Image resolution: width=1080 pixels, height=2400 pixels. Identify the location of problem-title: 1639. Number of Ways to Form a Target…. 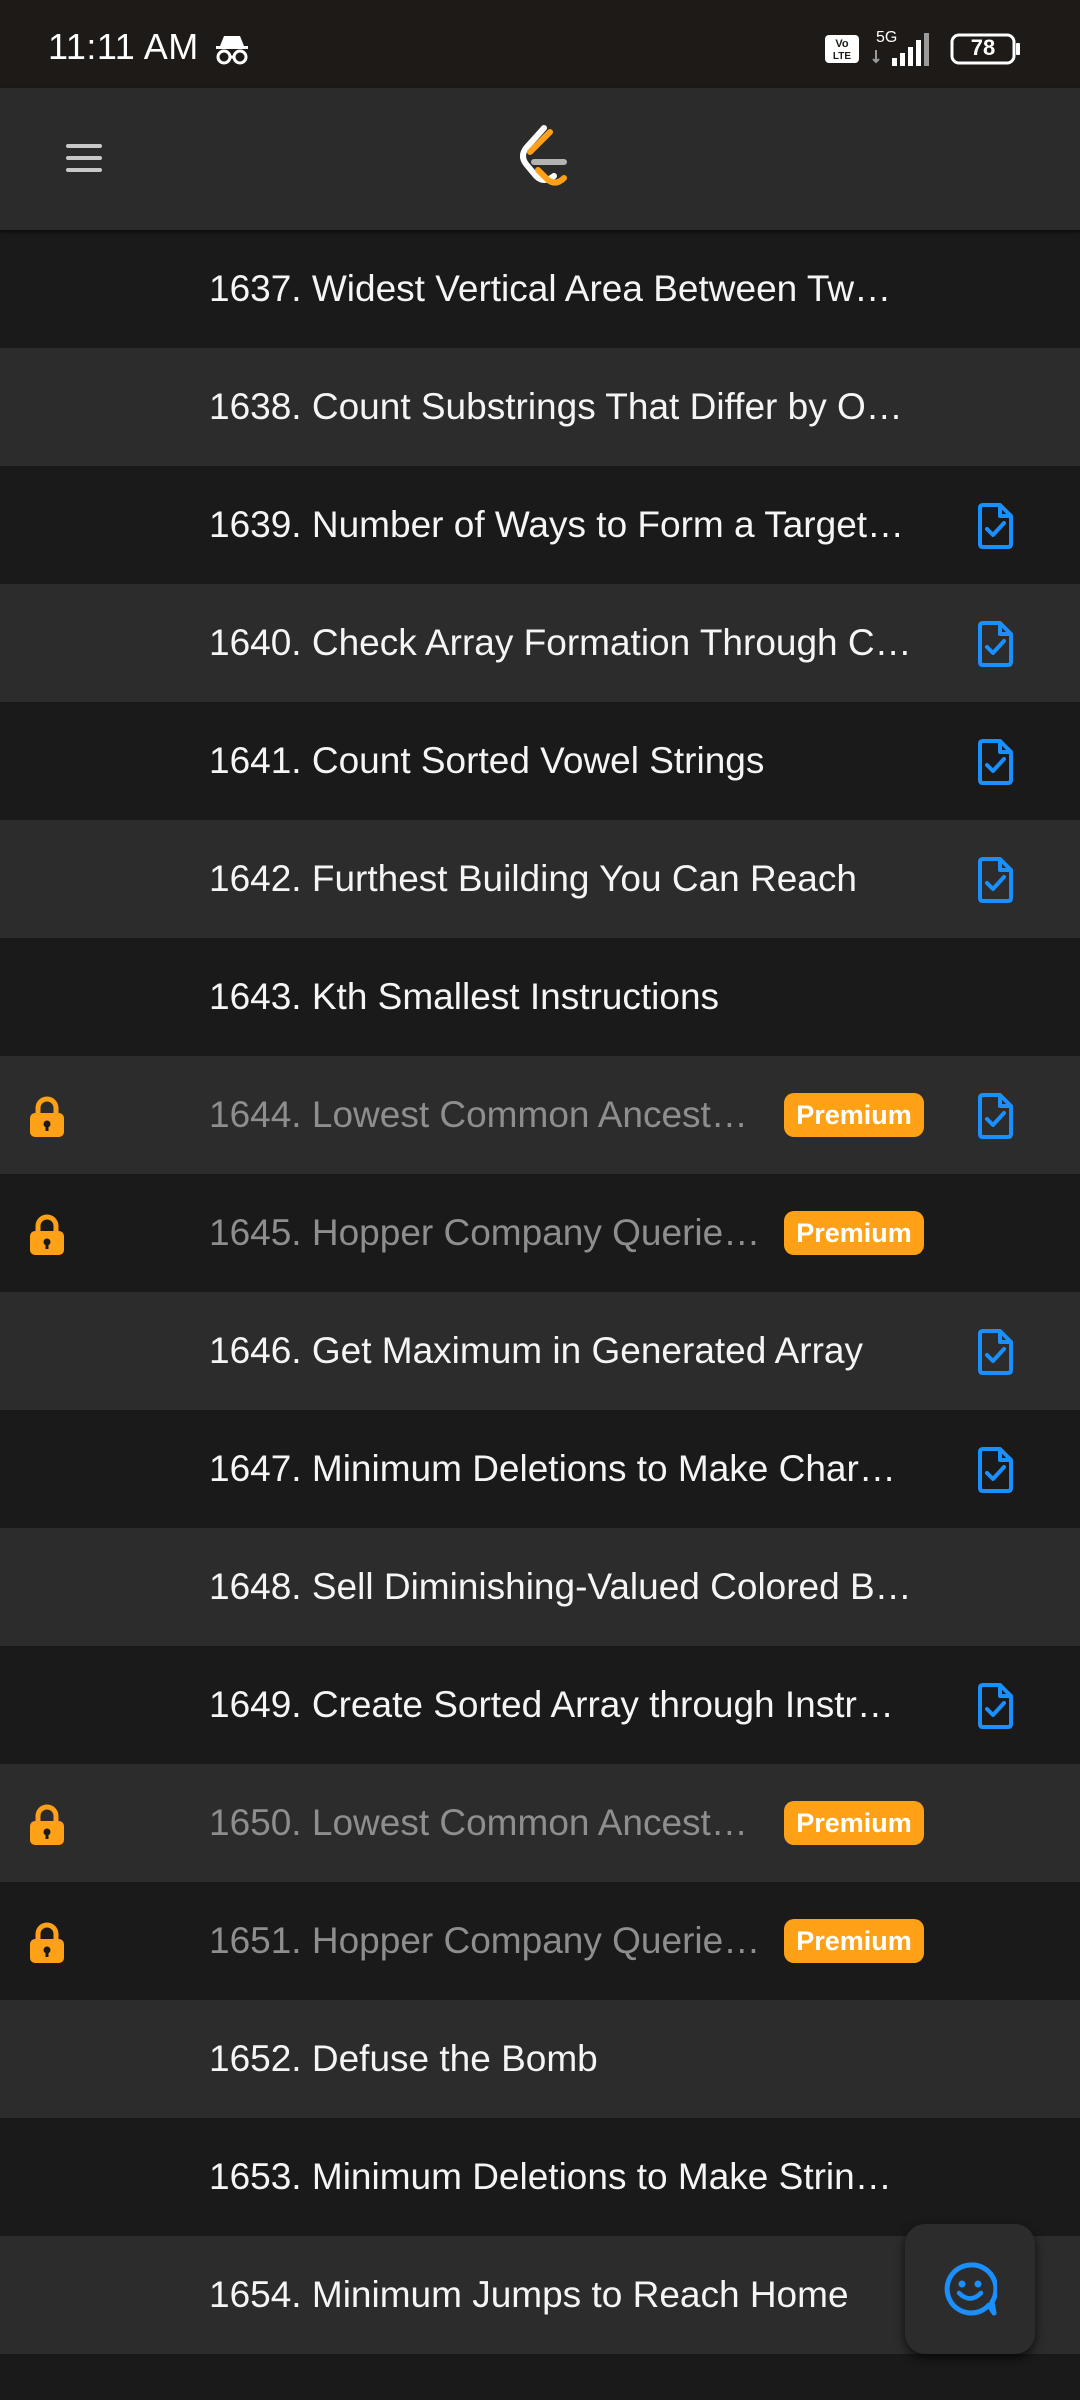
(557, 524).